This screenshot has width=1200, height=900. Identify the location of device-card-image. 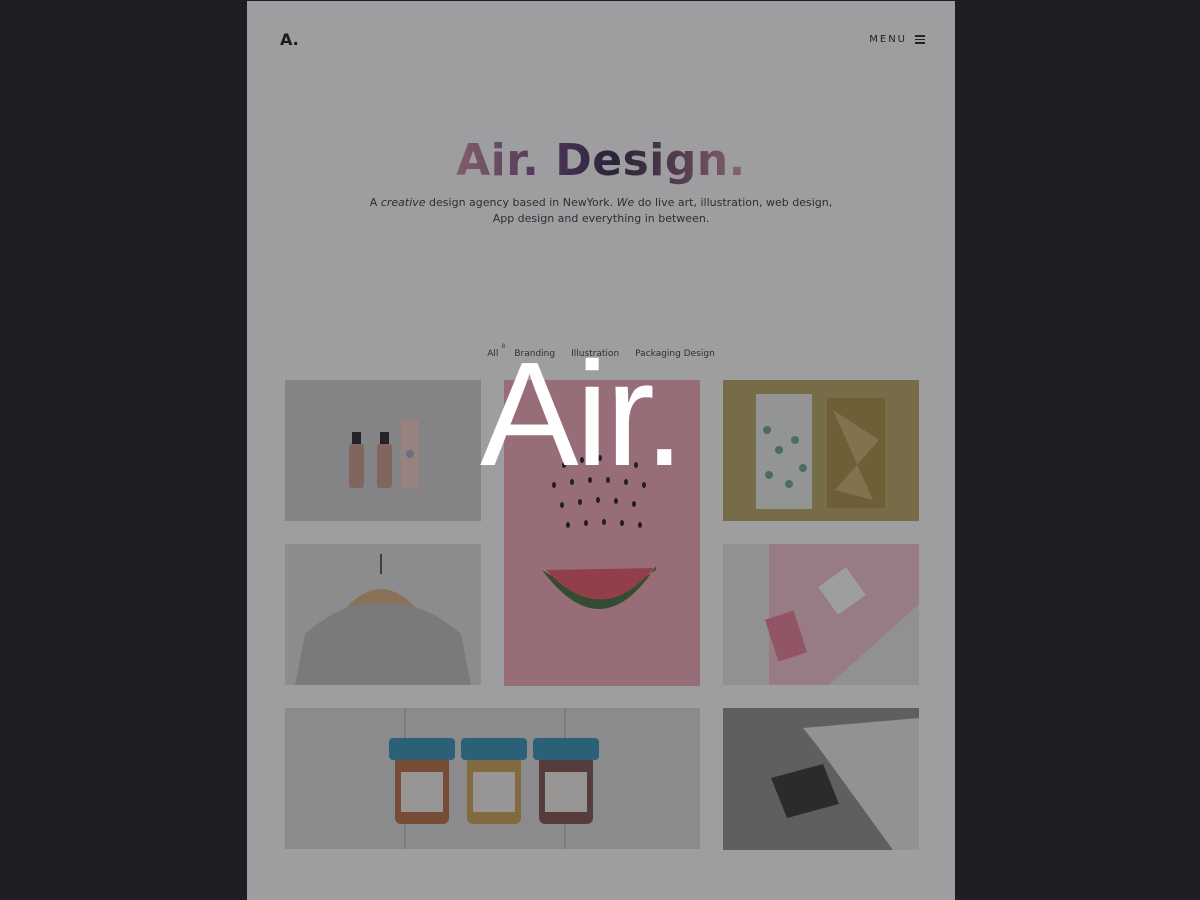
(821, 779).